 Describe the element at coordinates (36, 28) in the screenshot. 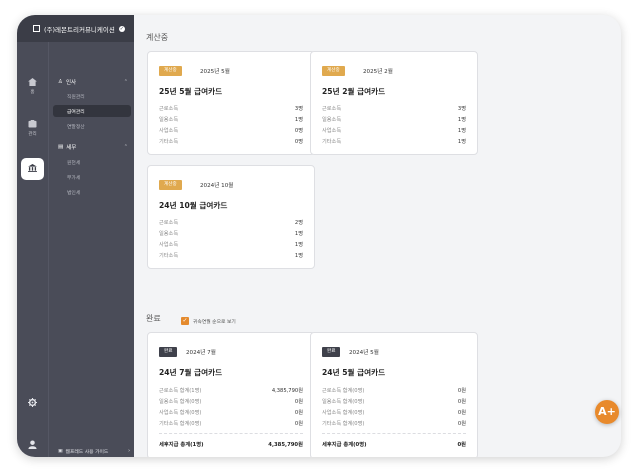

I see `building-icon` at that location.